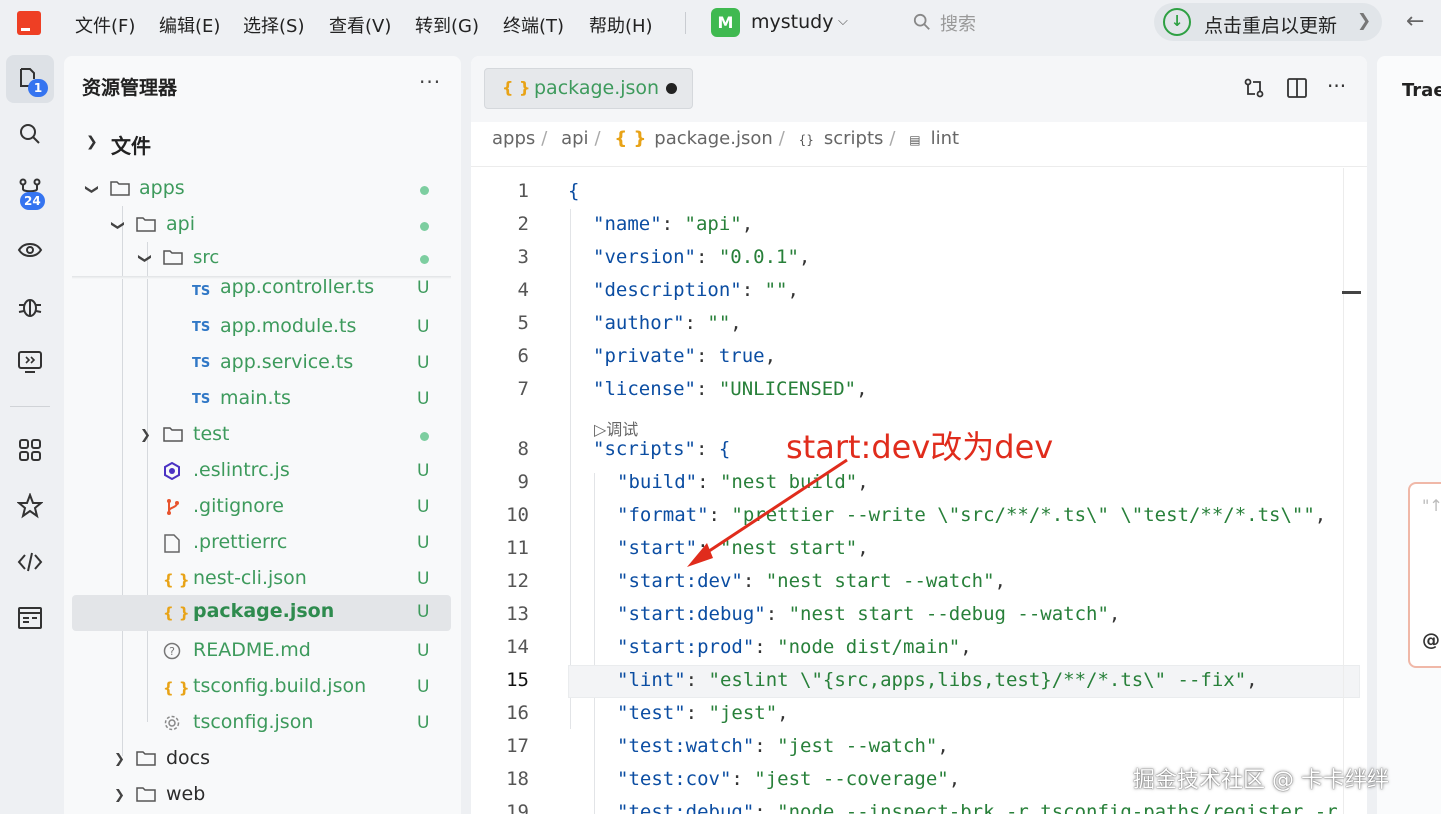 This screenshot has width=1441, height=814. What do you see at coordinates (430, 82) in the screenshot?
I see `more-icon: ···` at bounding box center [430, 82].